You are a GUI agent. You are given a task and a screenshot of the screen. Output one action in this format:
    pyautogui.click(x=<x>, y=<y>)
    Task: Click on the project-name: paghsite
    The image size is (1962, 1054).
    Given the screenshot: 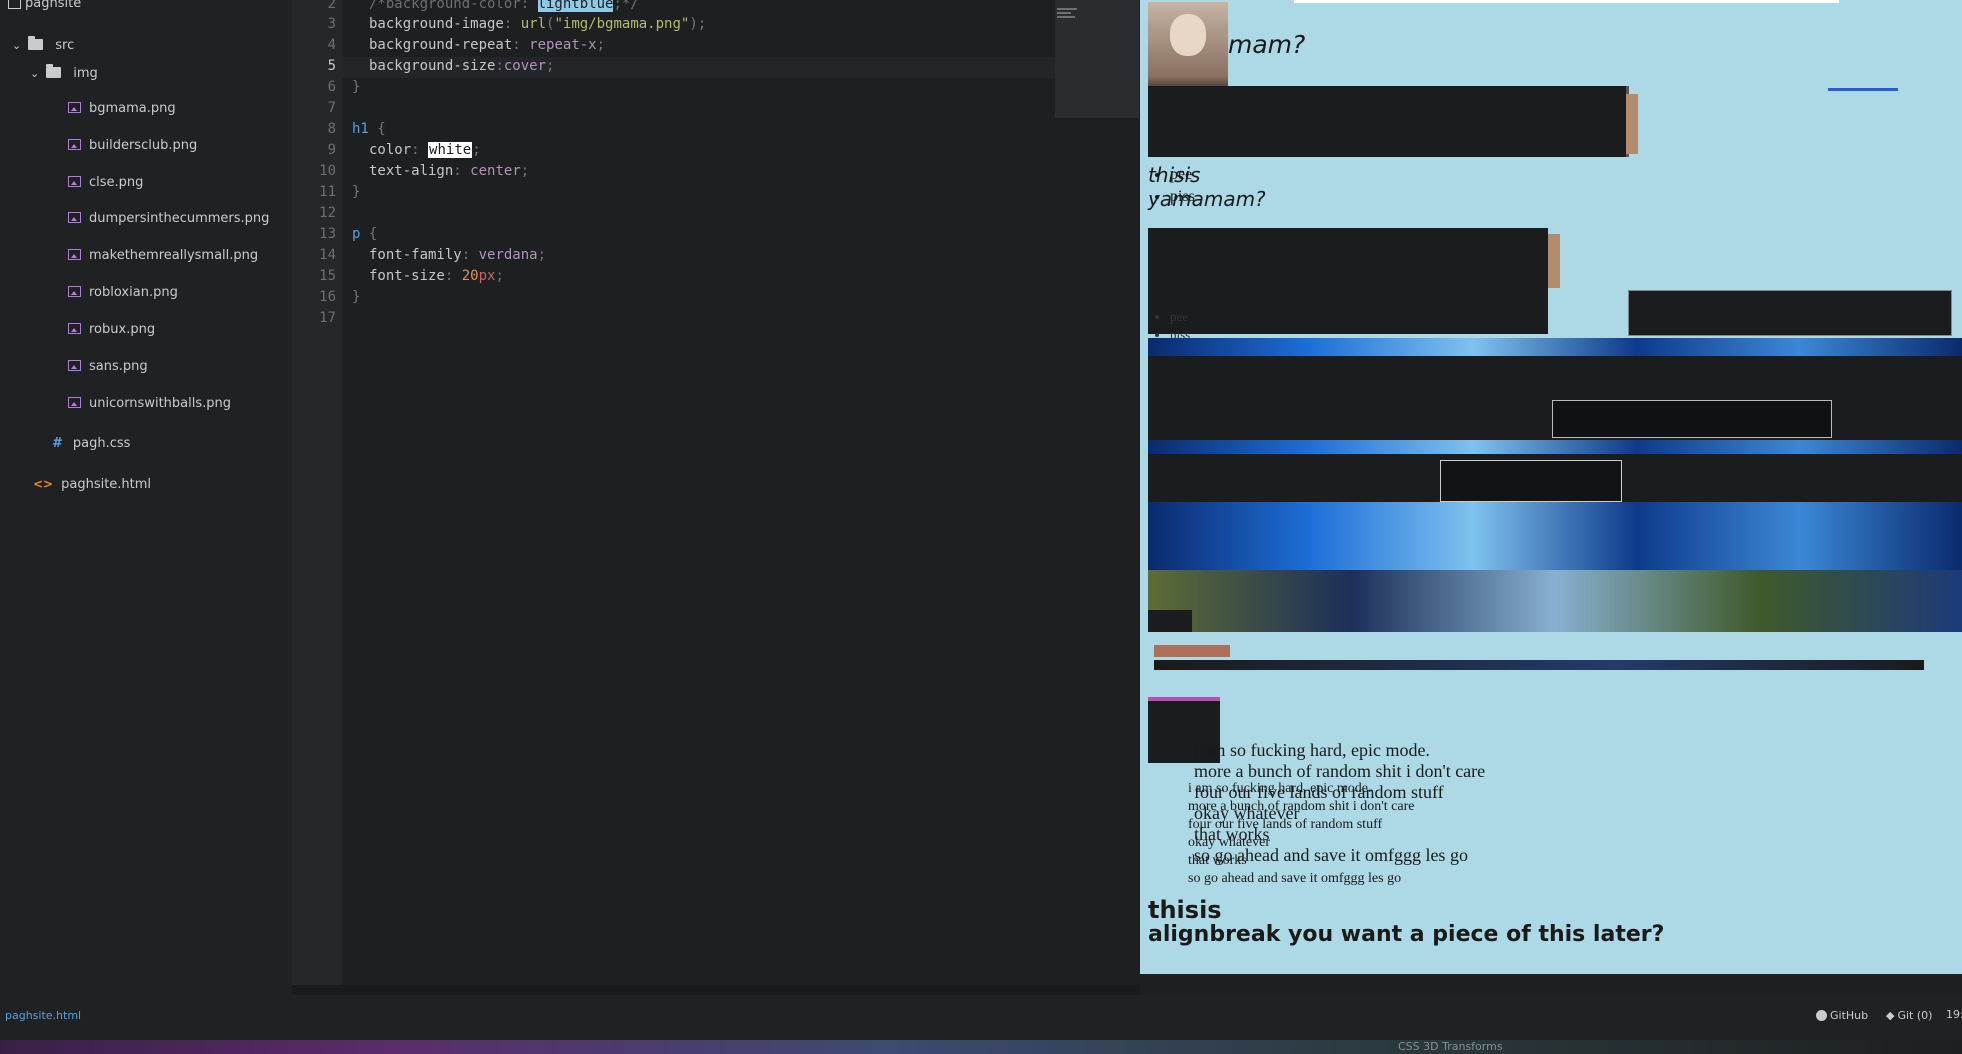 What is the action you would take?
    pyautogui.click(x=53, y=5)
    